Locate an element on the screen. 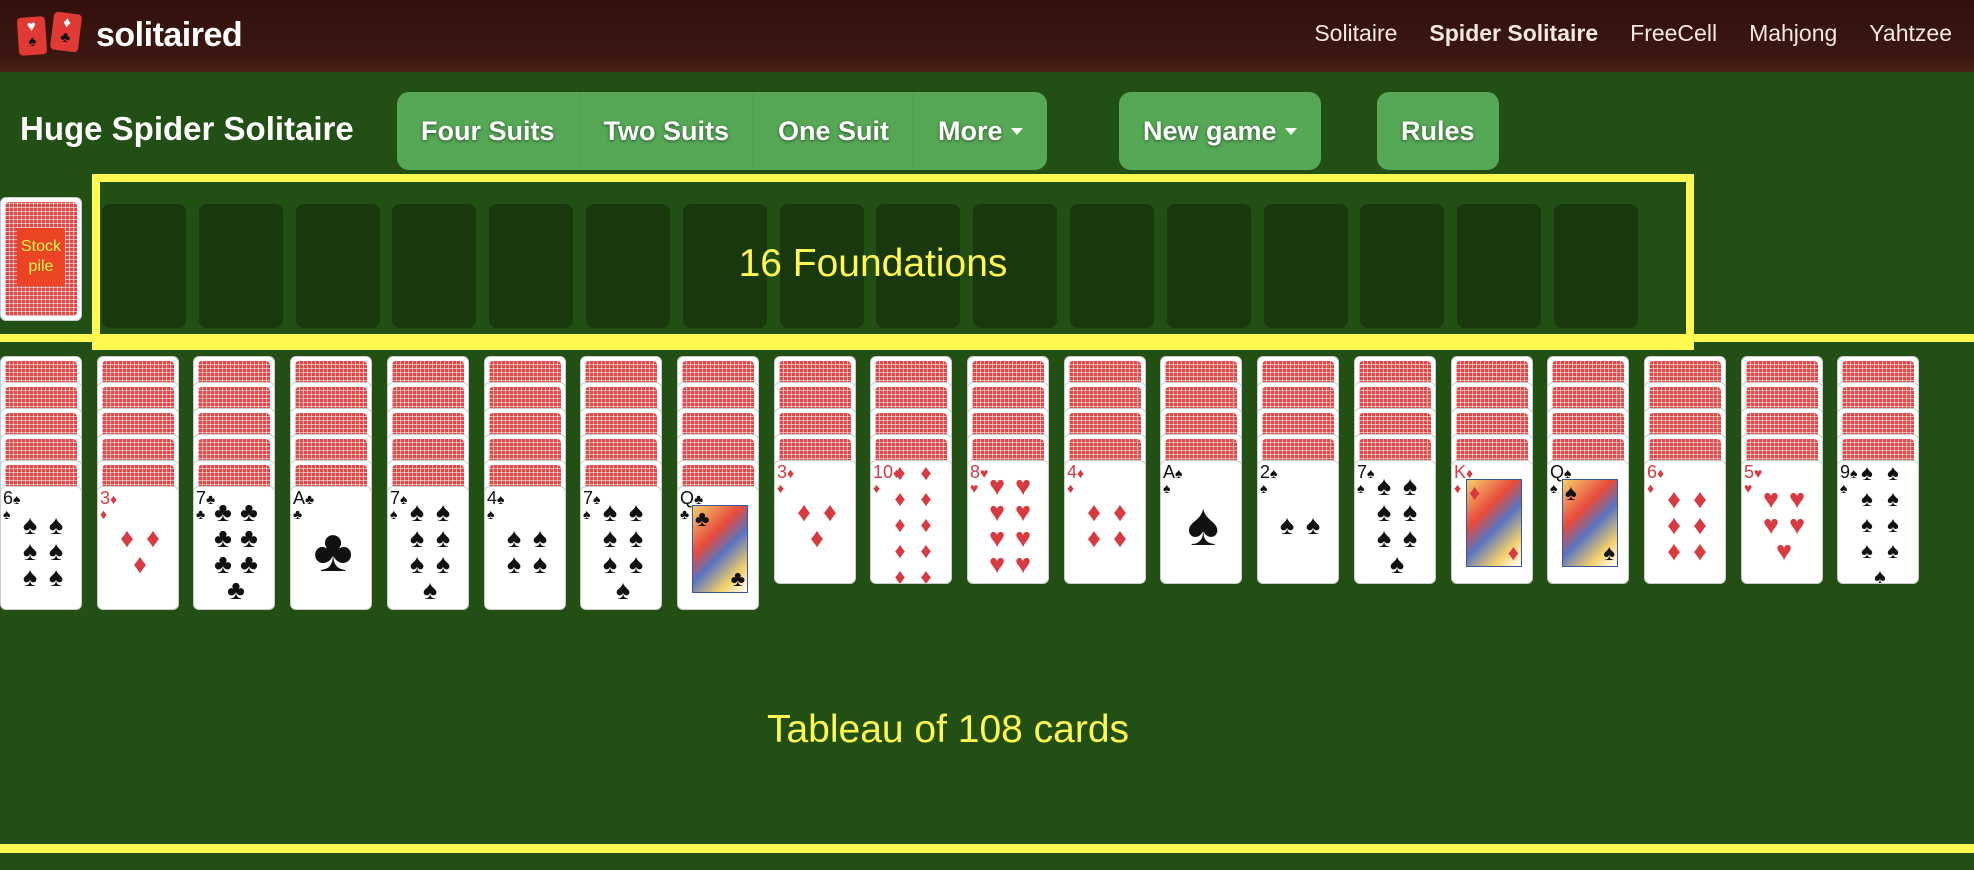 This screenshot has height=870, width=1974. two-suits-button: Two Suits is located at coordinates (667, 131).